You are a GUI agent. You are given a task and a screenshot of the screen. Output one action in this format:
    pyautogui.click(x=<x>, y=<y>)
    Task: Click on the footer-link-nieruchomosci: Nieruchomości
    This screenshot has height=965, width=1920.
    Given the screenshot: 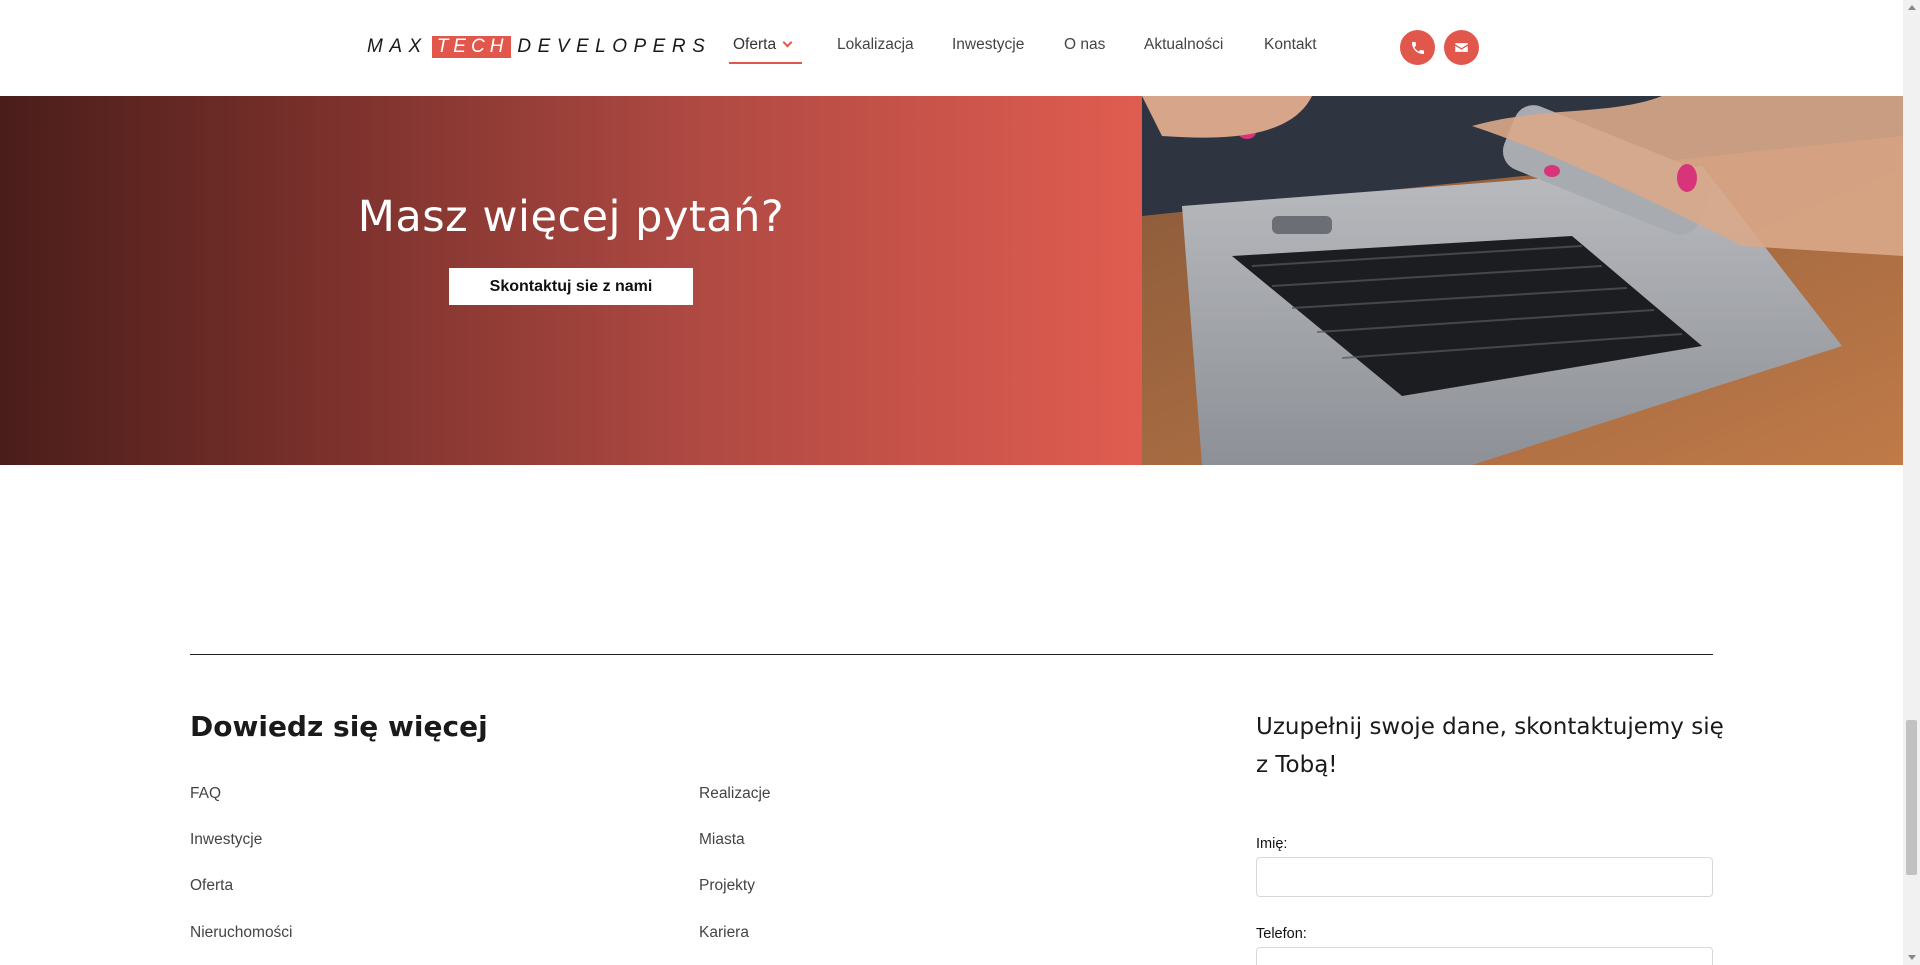 What is the action you would take?
    pyautogui.click(x=241, y=933)
    